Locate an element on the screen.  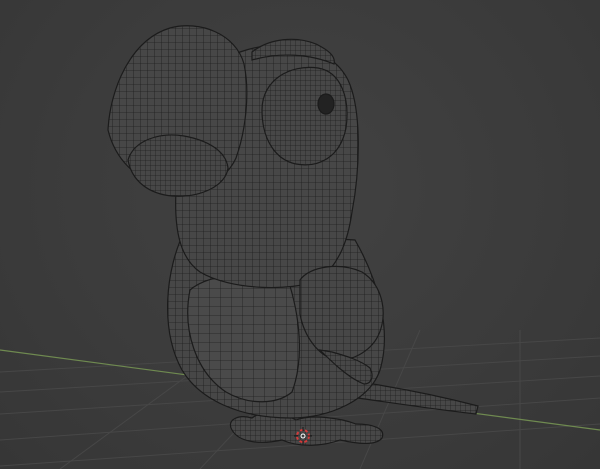
eye-pupil is located at coordinates (326, 104).